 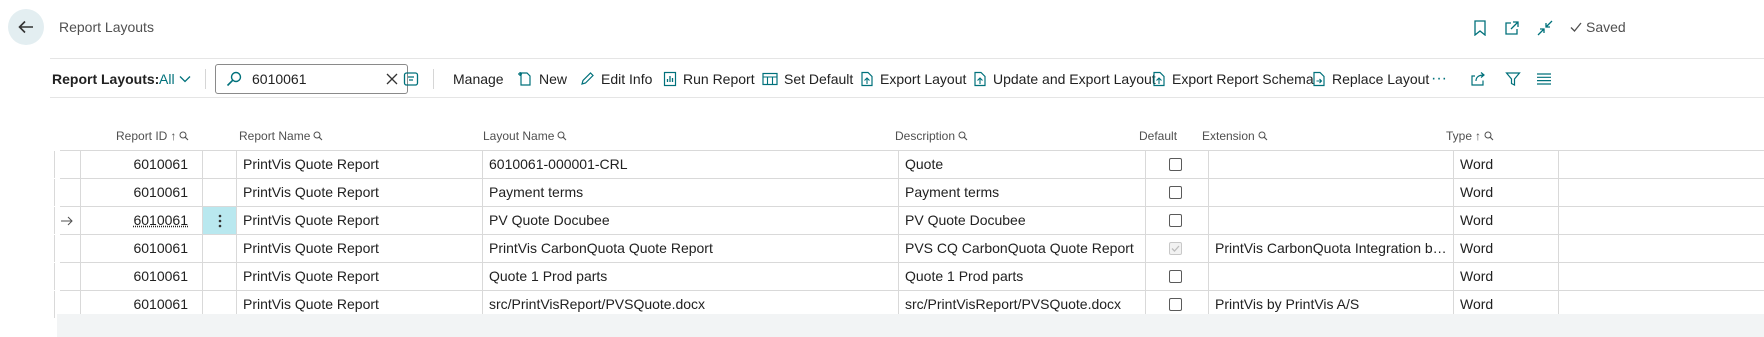 What do you see at coordinates (1545, 28) in the screenshot?
I see `collapse-button` at bounding box center [1545, 28].